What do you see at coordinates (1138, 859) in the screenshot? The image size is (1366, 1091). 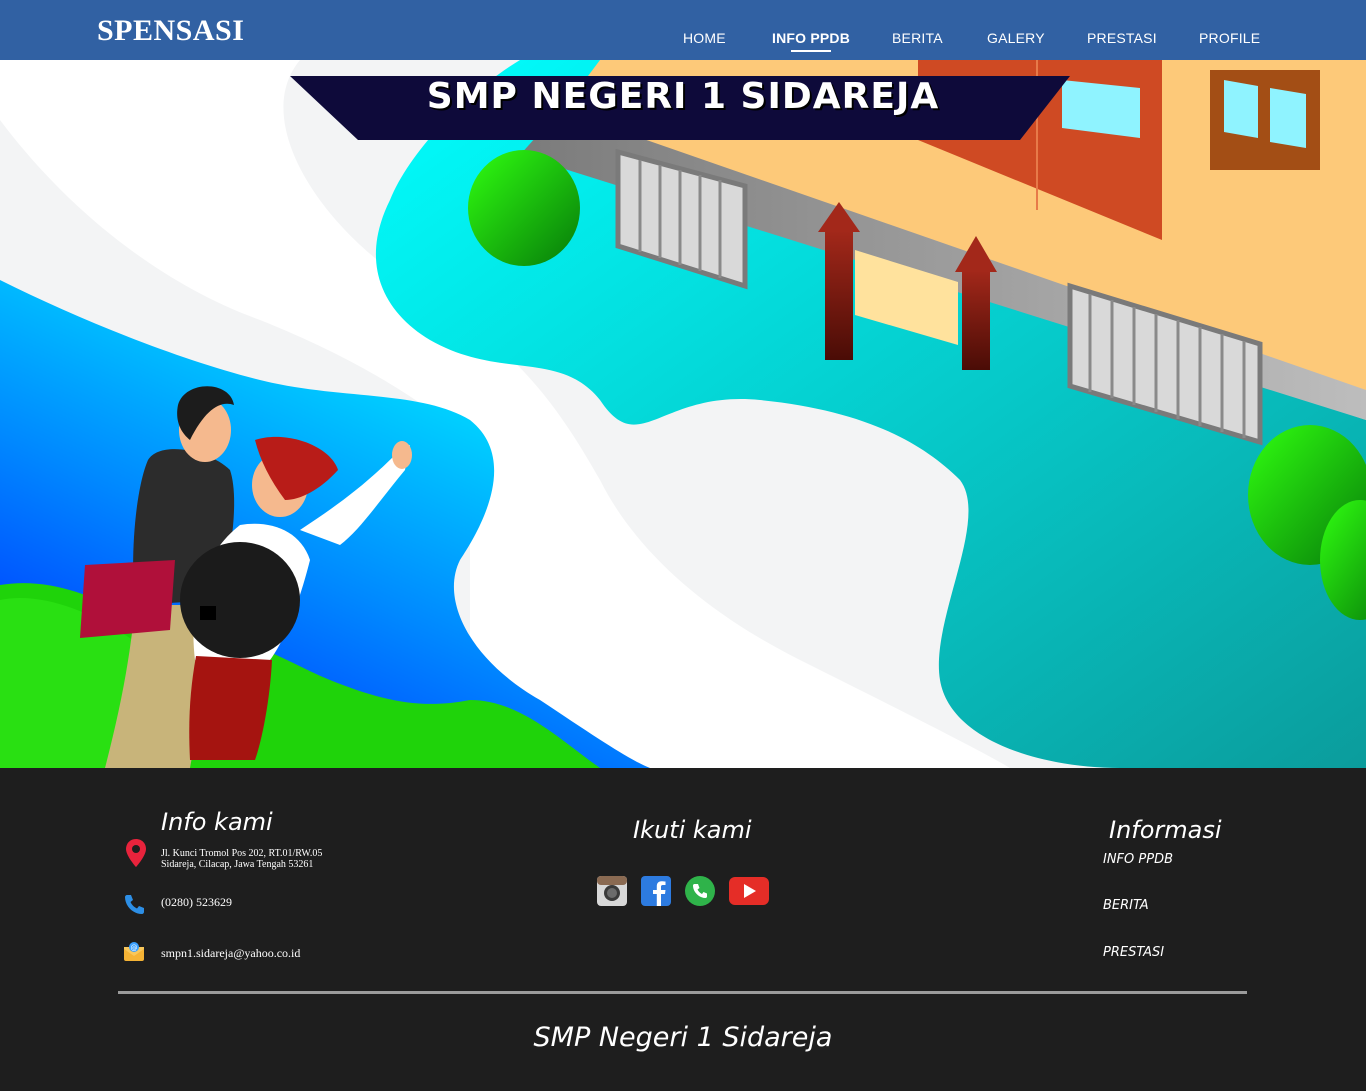 I see `footer-link-info-ppdb: INFO PPDB` at bounding box center [1138, 859].